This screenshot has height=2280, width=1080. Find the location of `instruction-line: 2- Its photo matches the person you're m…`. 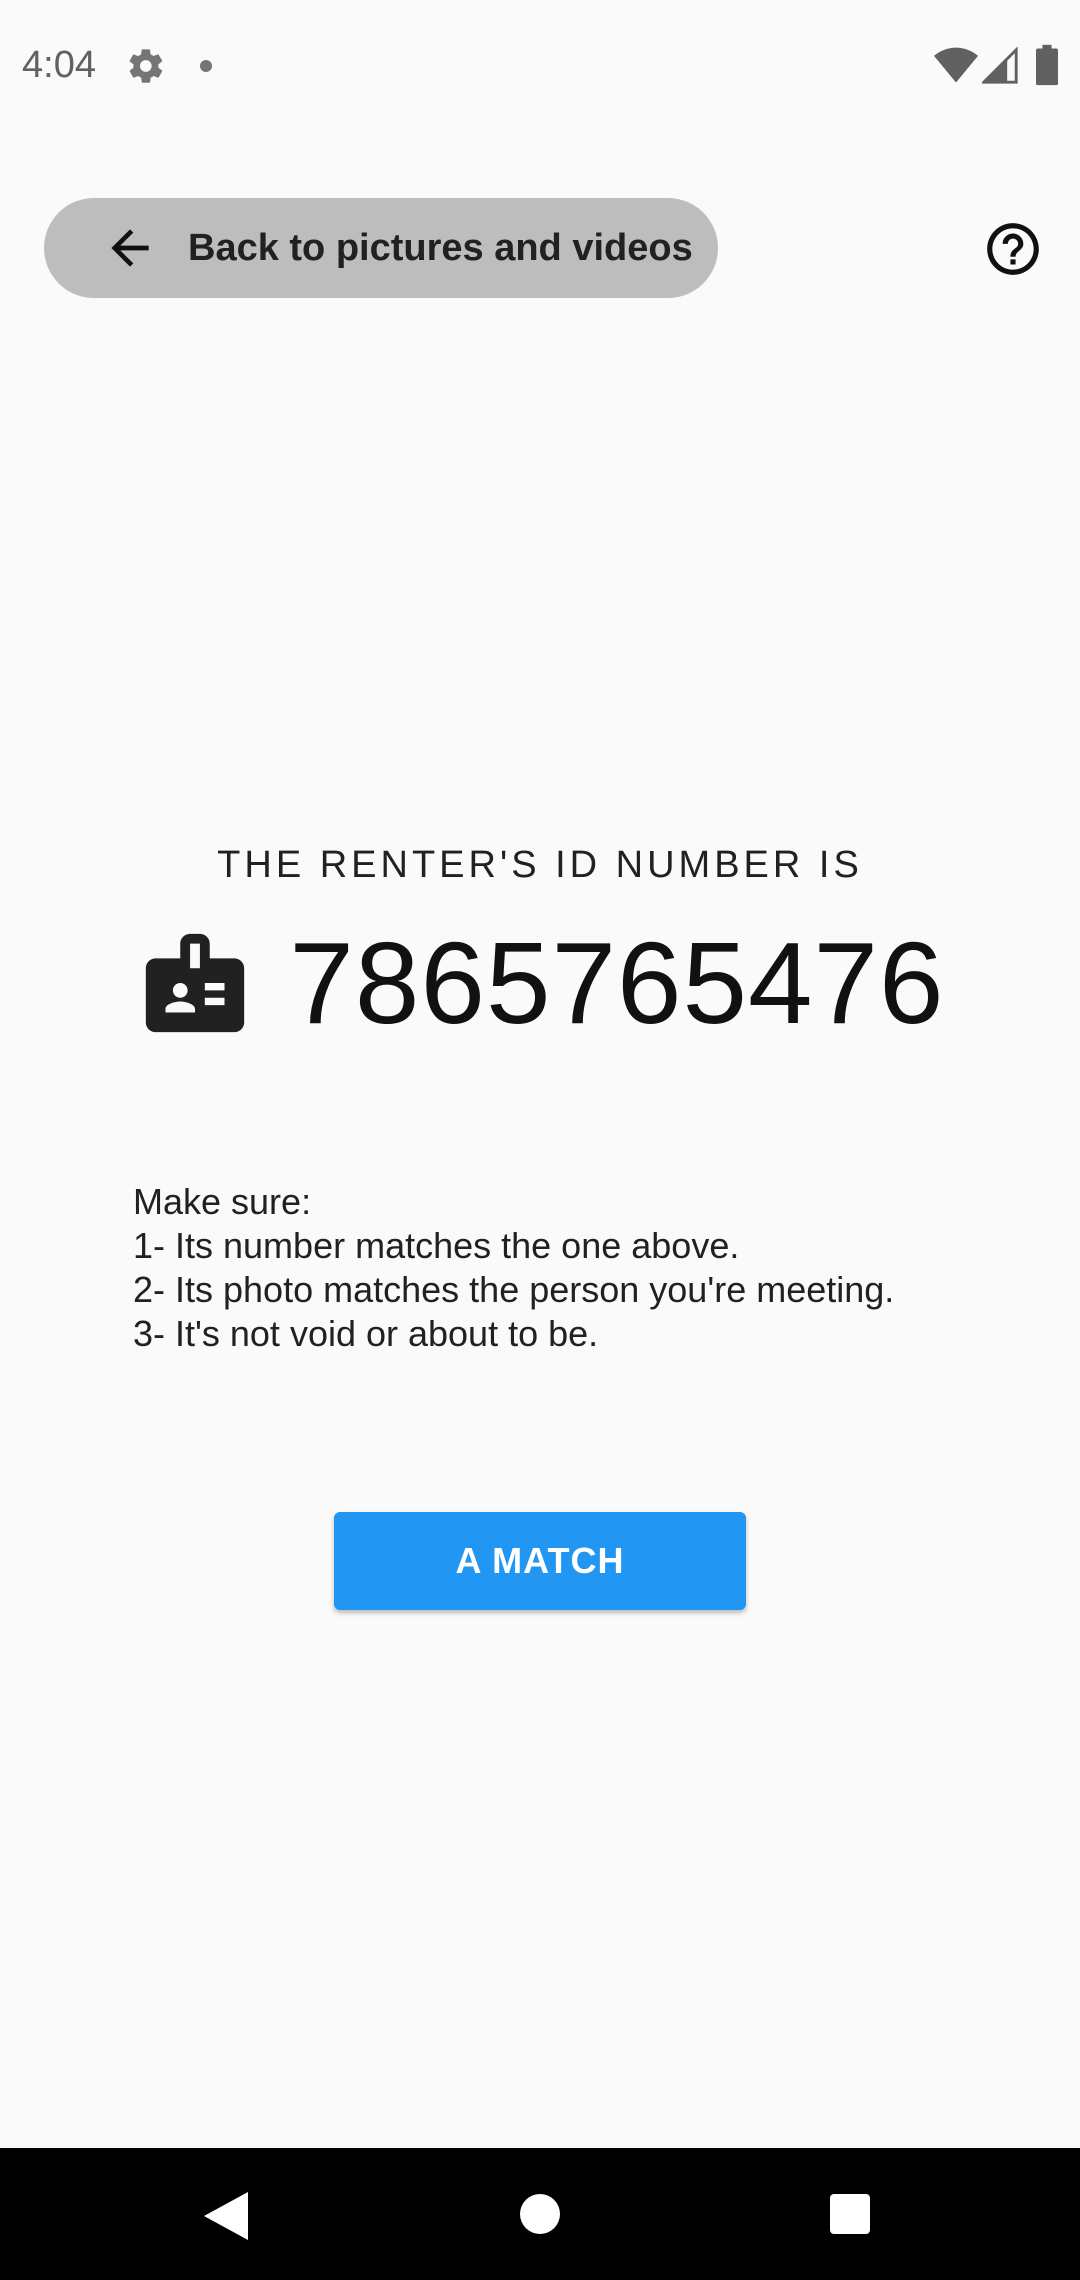

instruction-line: 2- Its photo matches the person you're m… is located at coordinates (514, 1289).